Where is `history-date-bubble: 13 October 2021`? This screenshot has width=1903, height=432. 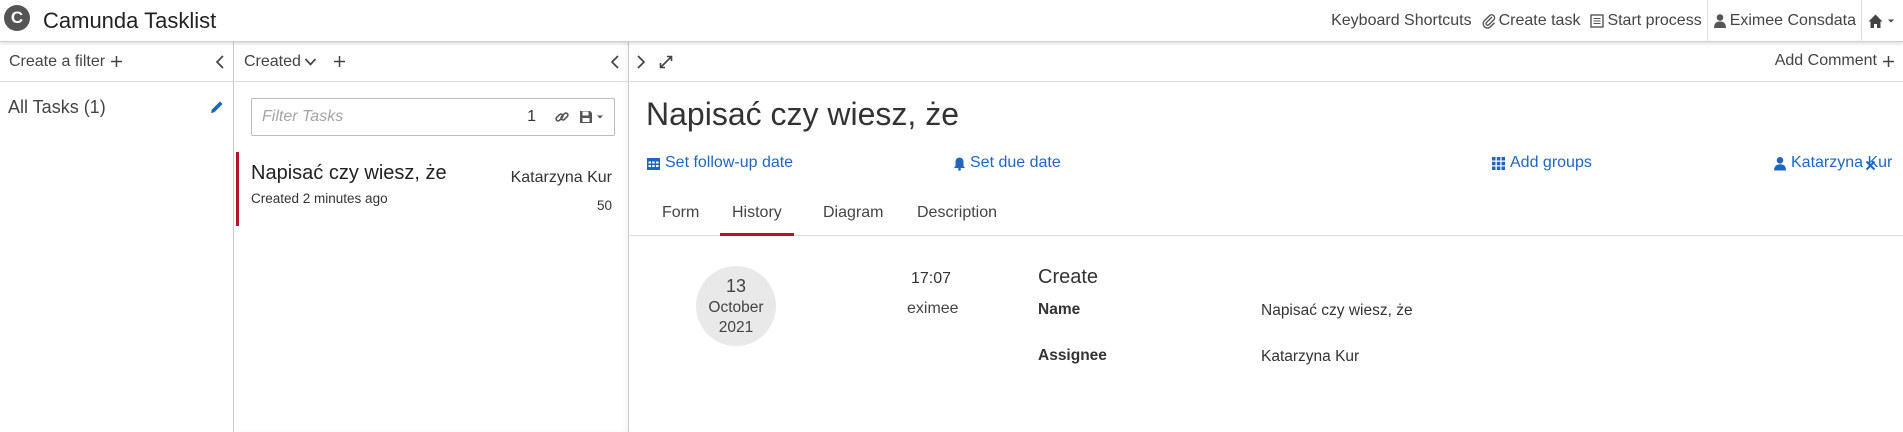 history-date-bubble: 13 October 2021 is located at coordinates (736, 306).